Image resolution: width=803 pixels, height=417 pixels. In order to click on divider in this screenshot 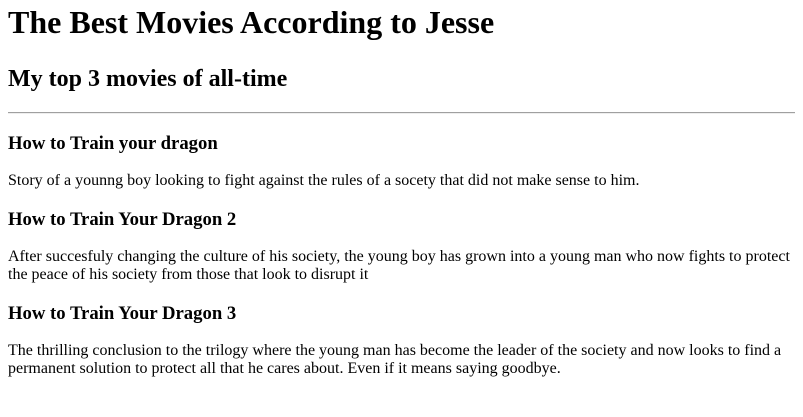, I will do `click(401, 113)`.